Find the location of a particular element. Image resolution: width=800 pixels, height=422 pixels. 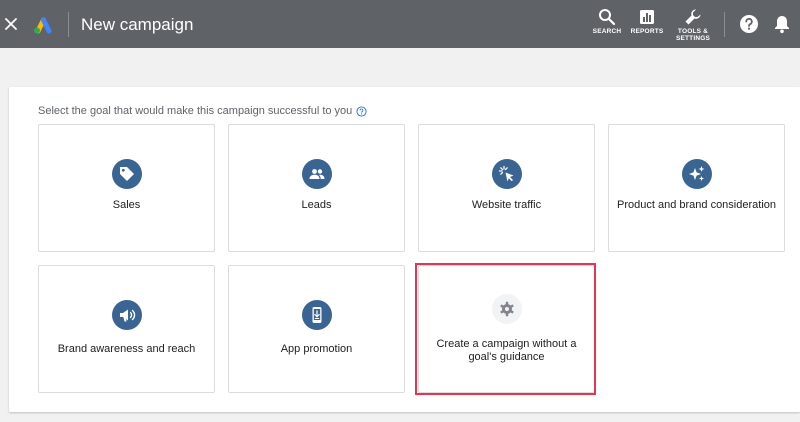

goal-card-website-traffic: Website traffic is located at coordinates (506, 188).